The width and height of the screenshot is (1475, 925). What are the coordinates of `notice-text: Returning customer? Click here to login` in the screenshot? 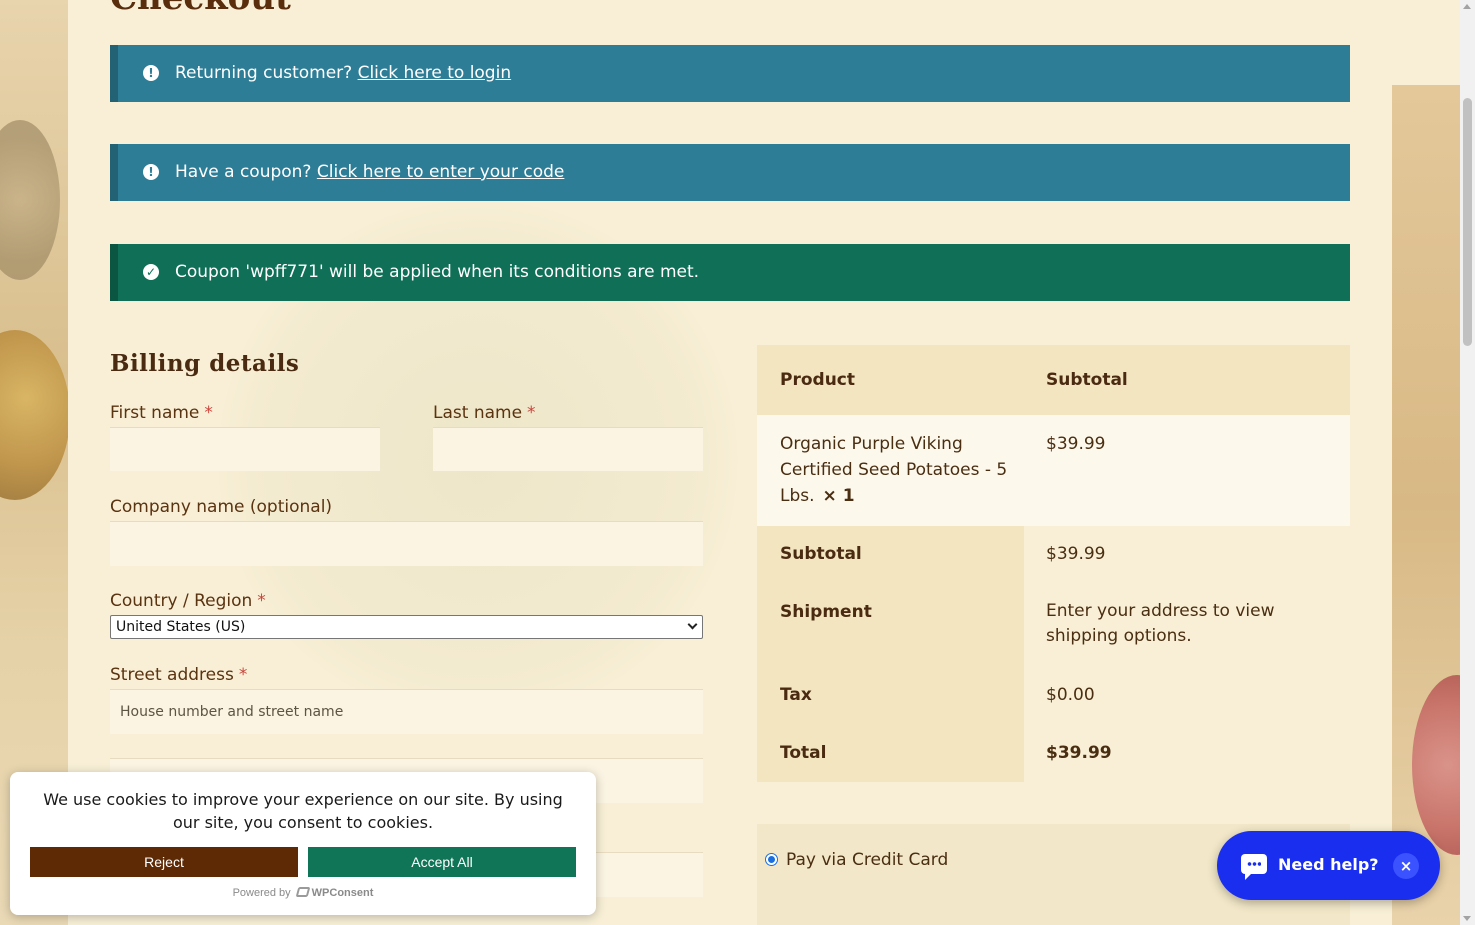 It's located at (343, 73).